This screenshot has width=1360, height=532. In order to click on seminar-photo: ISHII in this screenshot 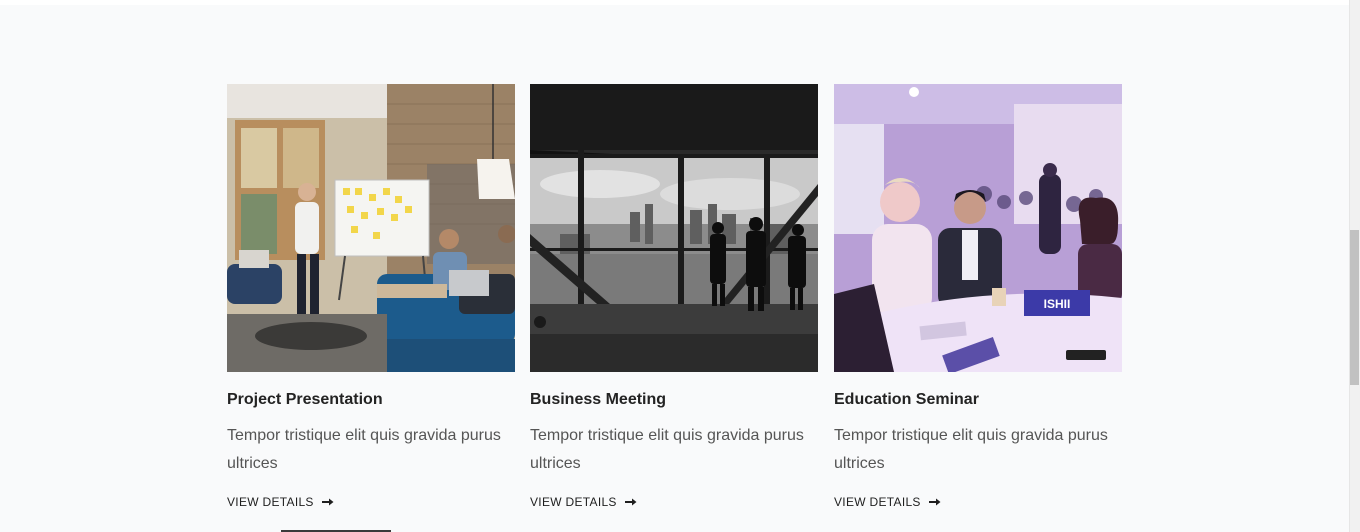, I will do `click(978, 228)`.